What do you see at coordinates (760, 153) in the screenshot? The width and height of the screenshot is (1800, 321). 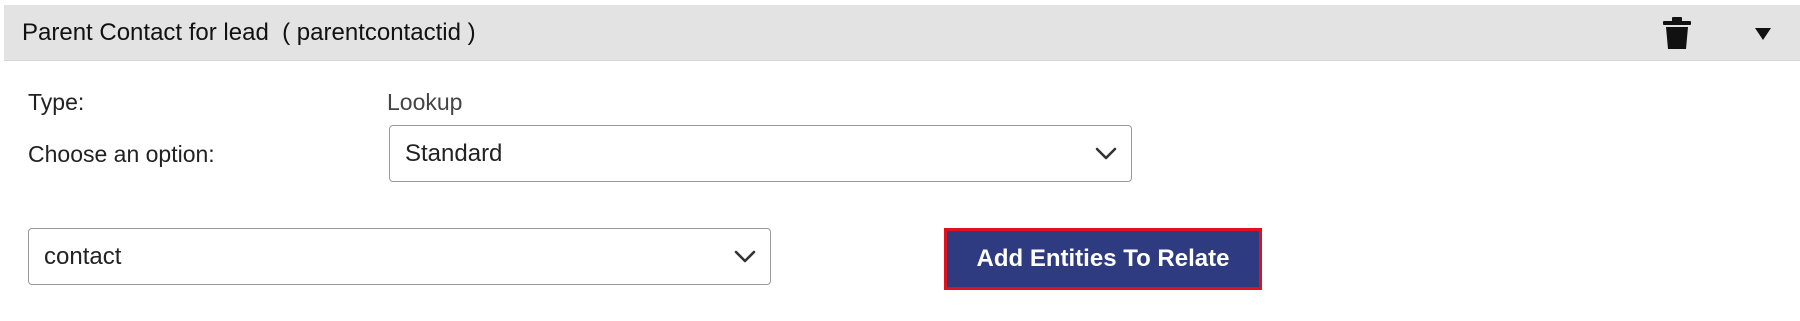 I see `option-select: Standard` at bounding box center [760, 153].